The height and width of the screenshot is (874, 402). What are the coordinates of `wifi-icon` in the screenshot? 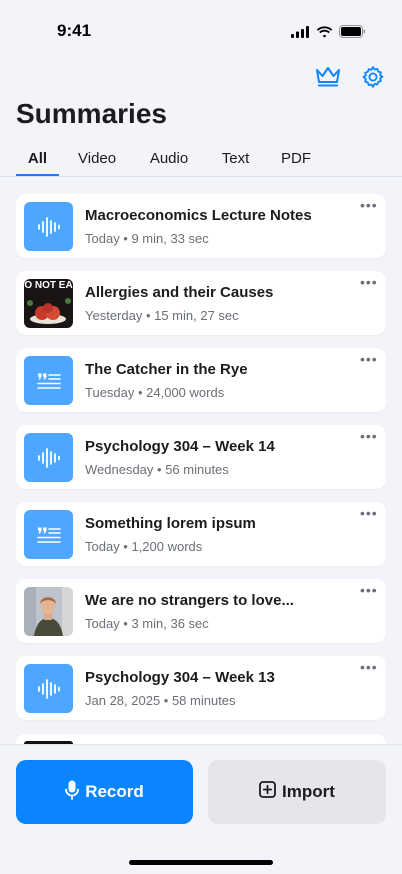 It's located at (324, 34).